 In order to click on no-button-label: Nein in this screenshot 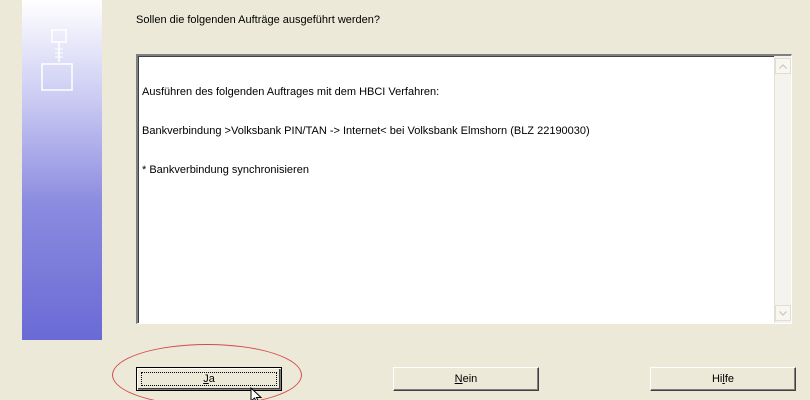, I will do `click(466, 379)`.